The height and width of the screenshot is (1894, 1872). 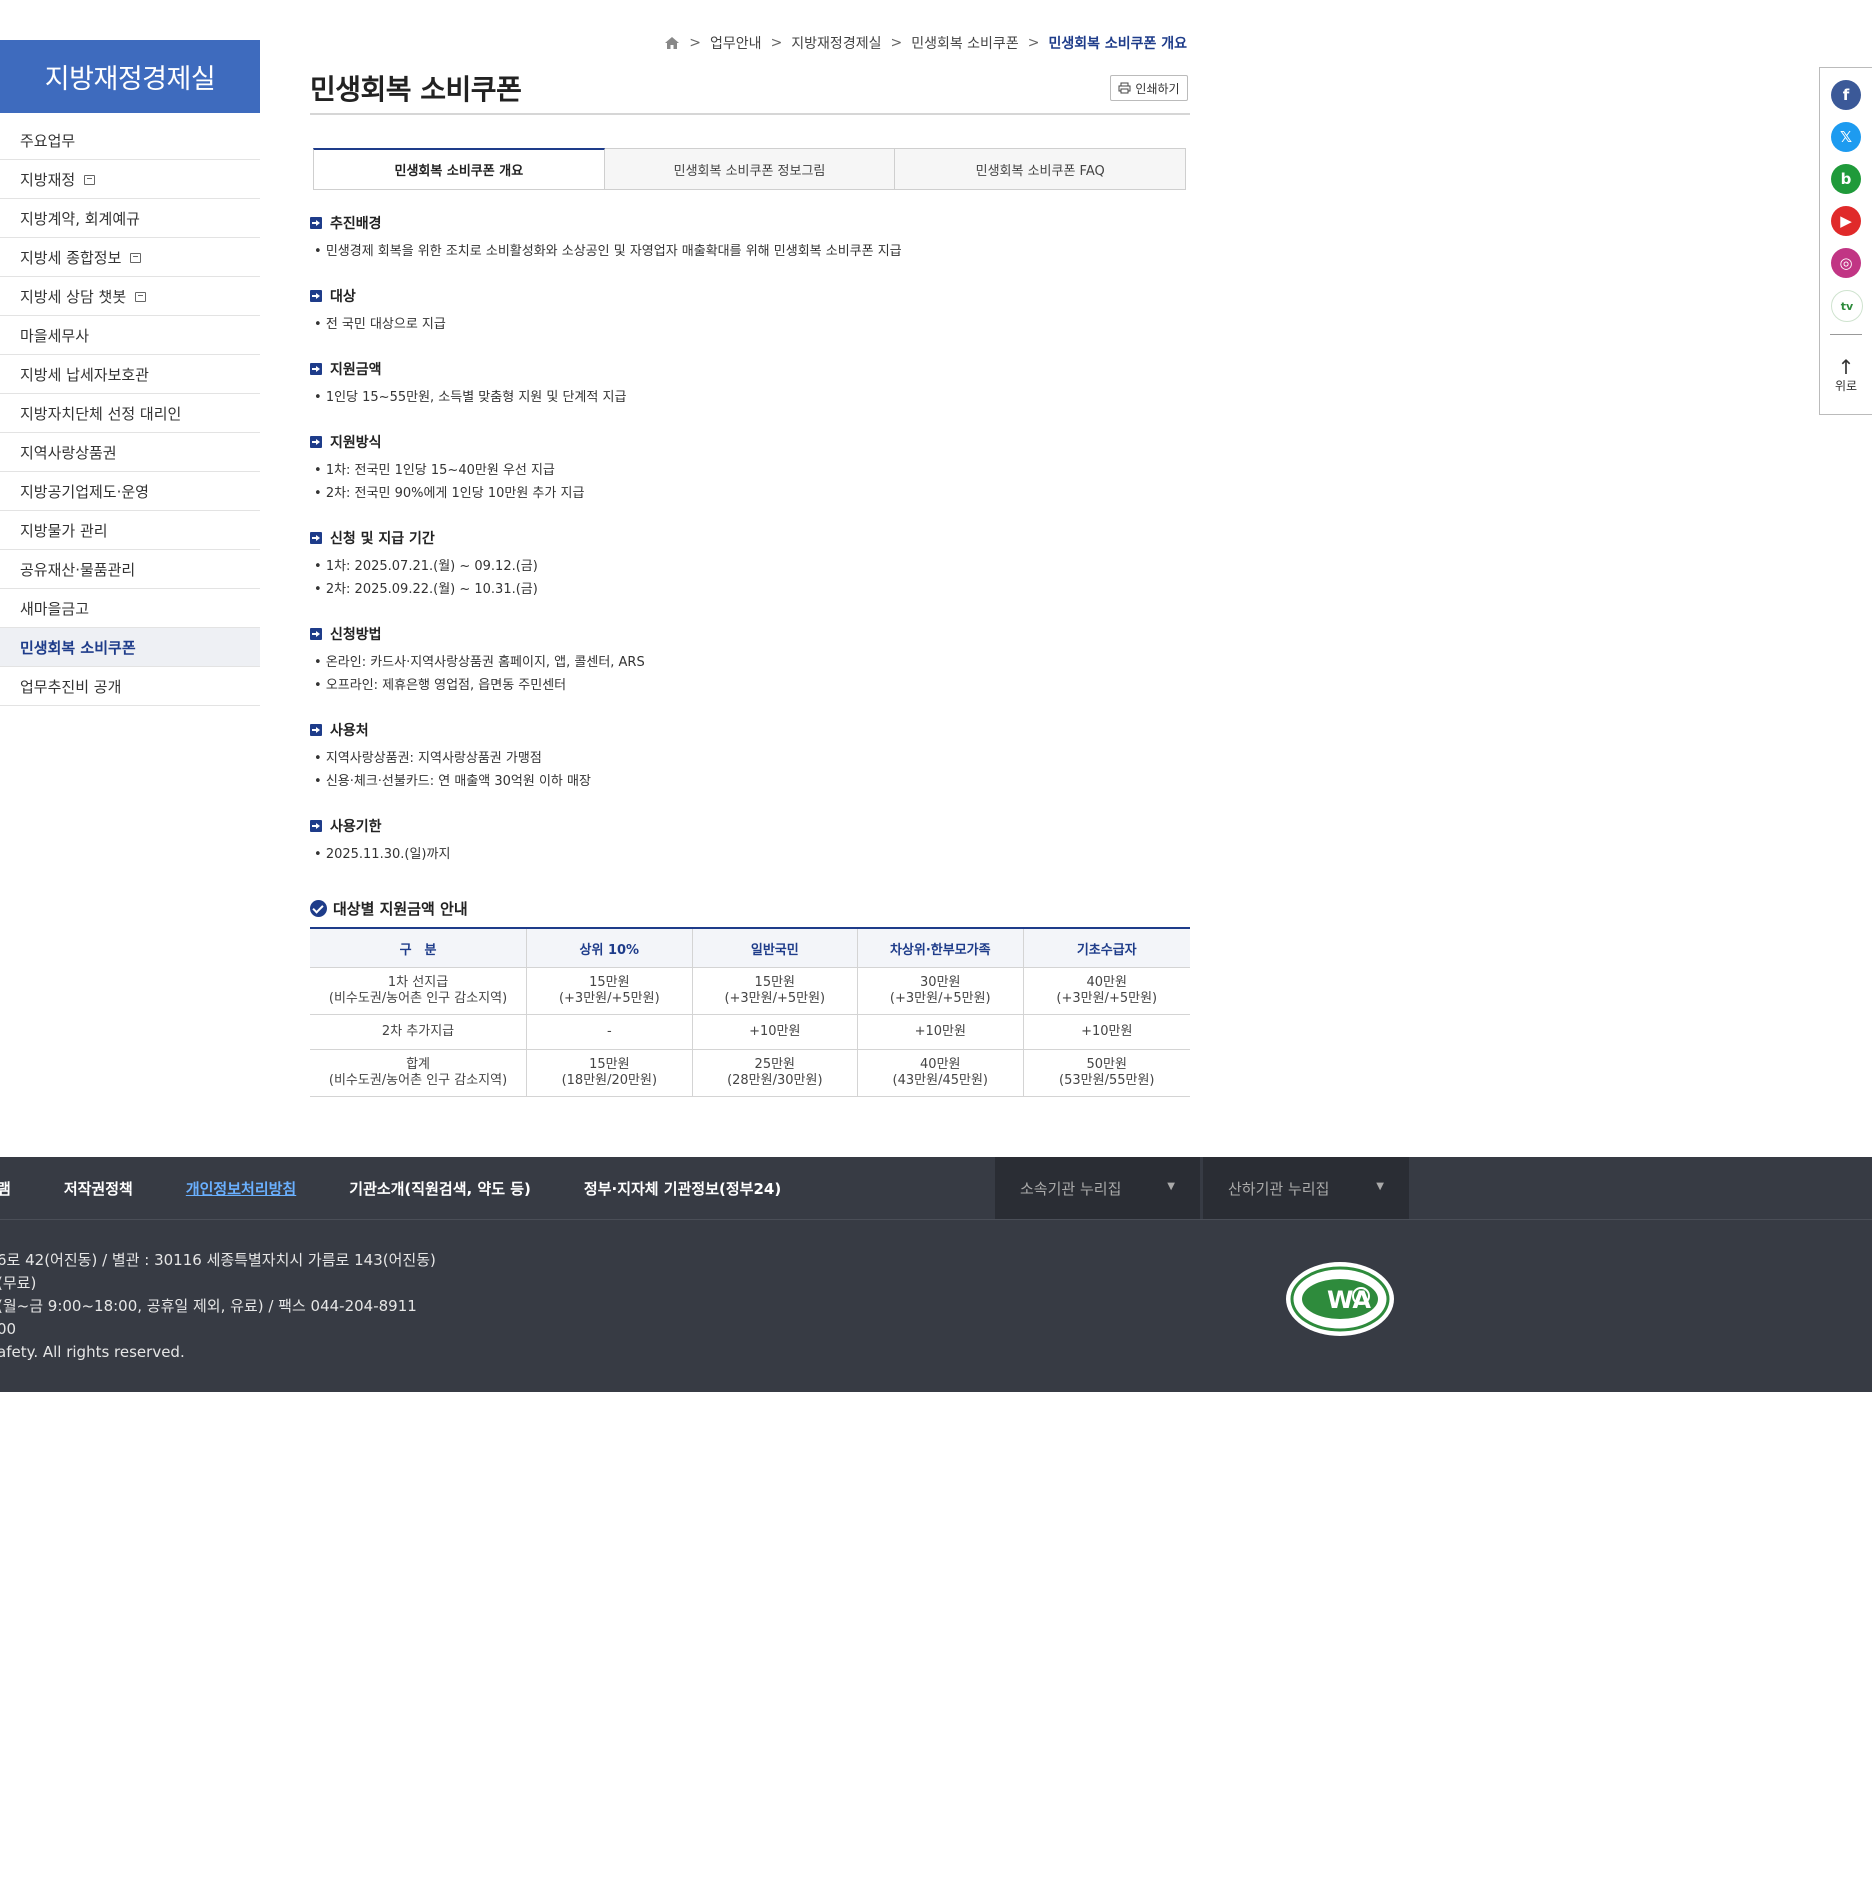 I want to click on tab-bar: 민생회복 소비쿠폰 개요 민생회복 소비쿠폰 정보그림 민생회복 소비쿠폰 FAQ, so click(x=750, y=169).